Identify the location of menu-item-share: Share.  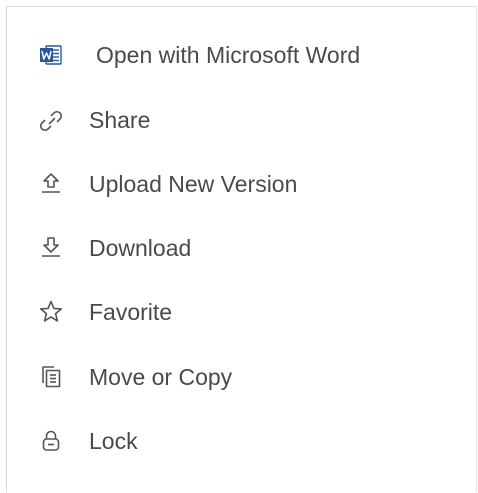
(241, 120).